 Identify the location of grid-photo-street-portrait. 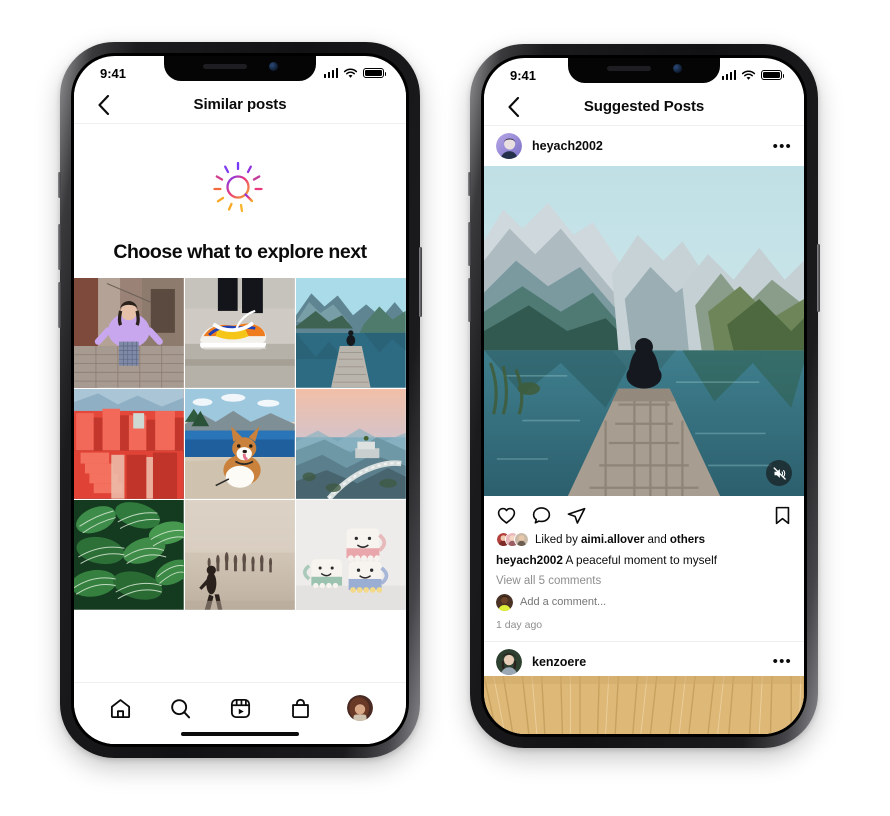
(129, 333).